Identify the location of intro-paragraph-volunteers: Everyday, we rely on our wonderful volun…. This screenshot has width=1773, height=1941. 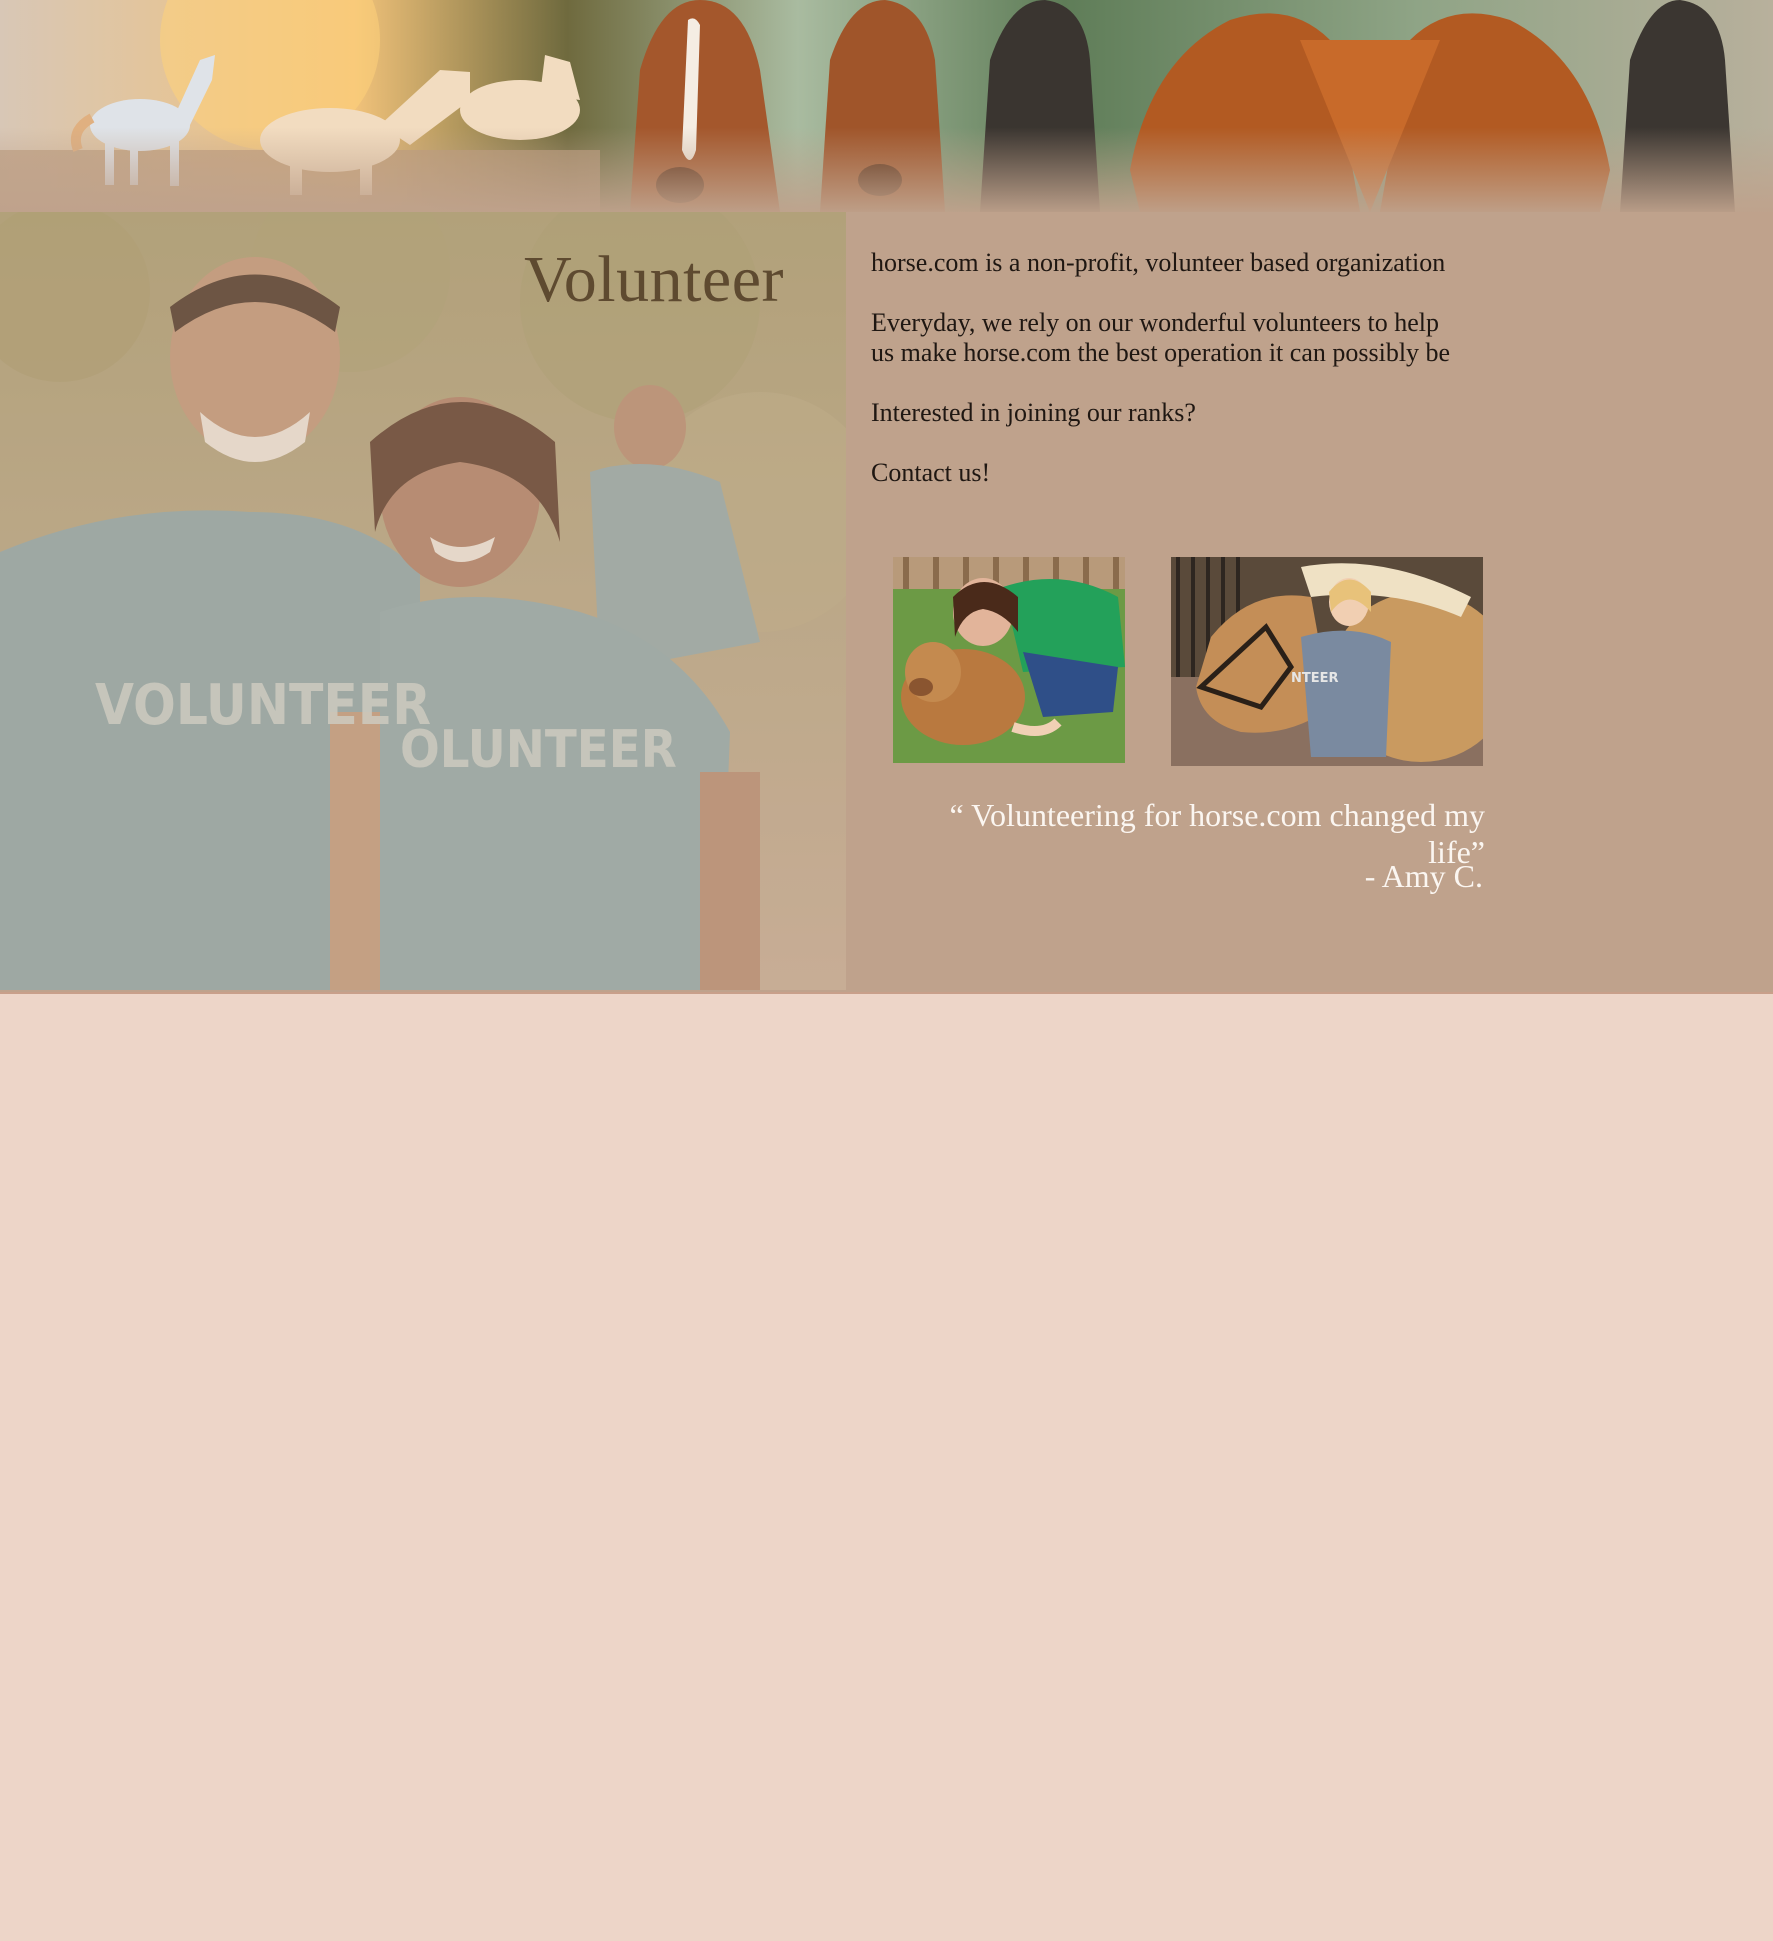
(1181, 338).